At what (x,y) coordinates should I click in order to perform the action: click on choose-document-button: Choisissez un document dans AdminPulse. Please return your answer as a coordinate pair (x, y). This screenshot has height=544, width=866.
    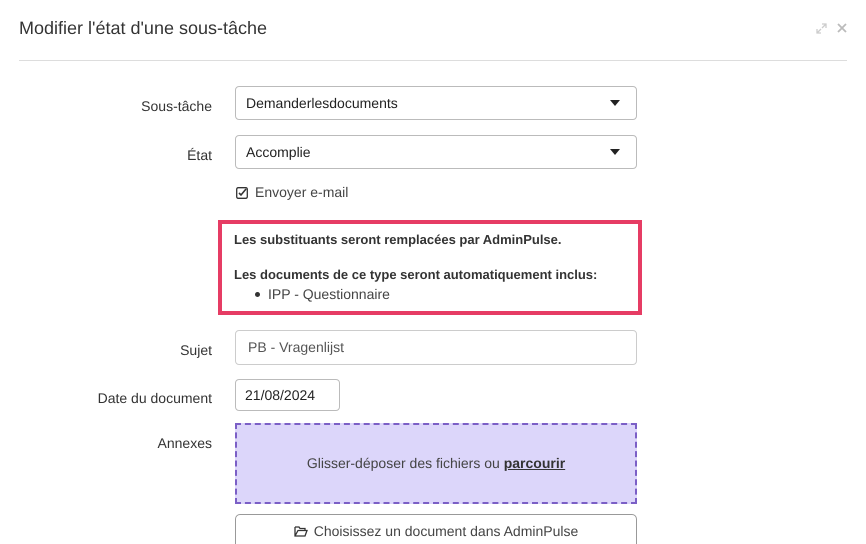
    Looking at the image, I should click on (436, 529).